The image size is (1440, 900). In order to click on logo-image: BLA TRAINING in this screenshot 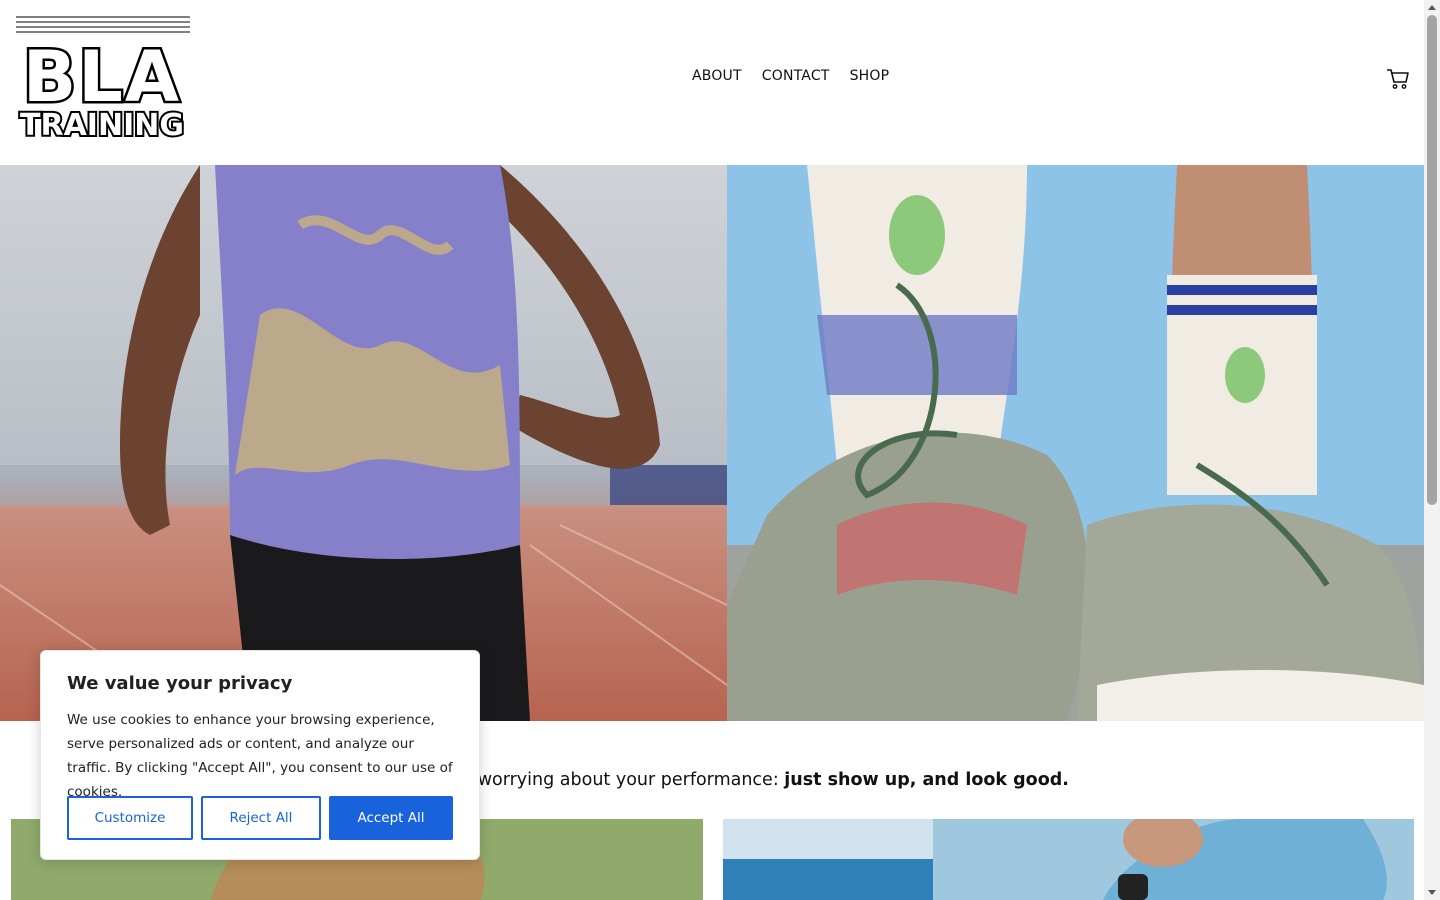, I will do `click(103, 79)`.